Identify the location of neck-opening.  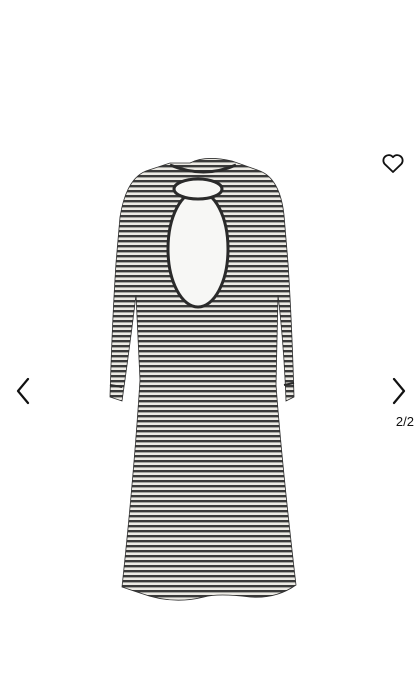
(198, 189).